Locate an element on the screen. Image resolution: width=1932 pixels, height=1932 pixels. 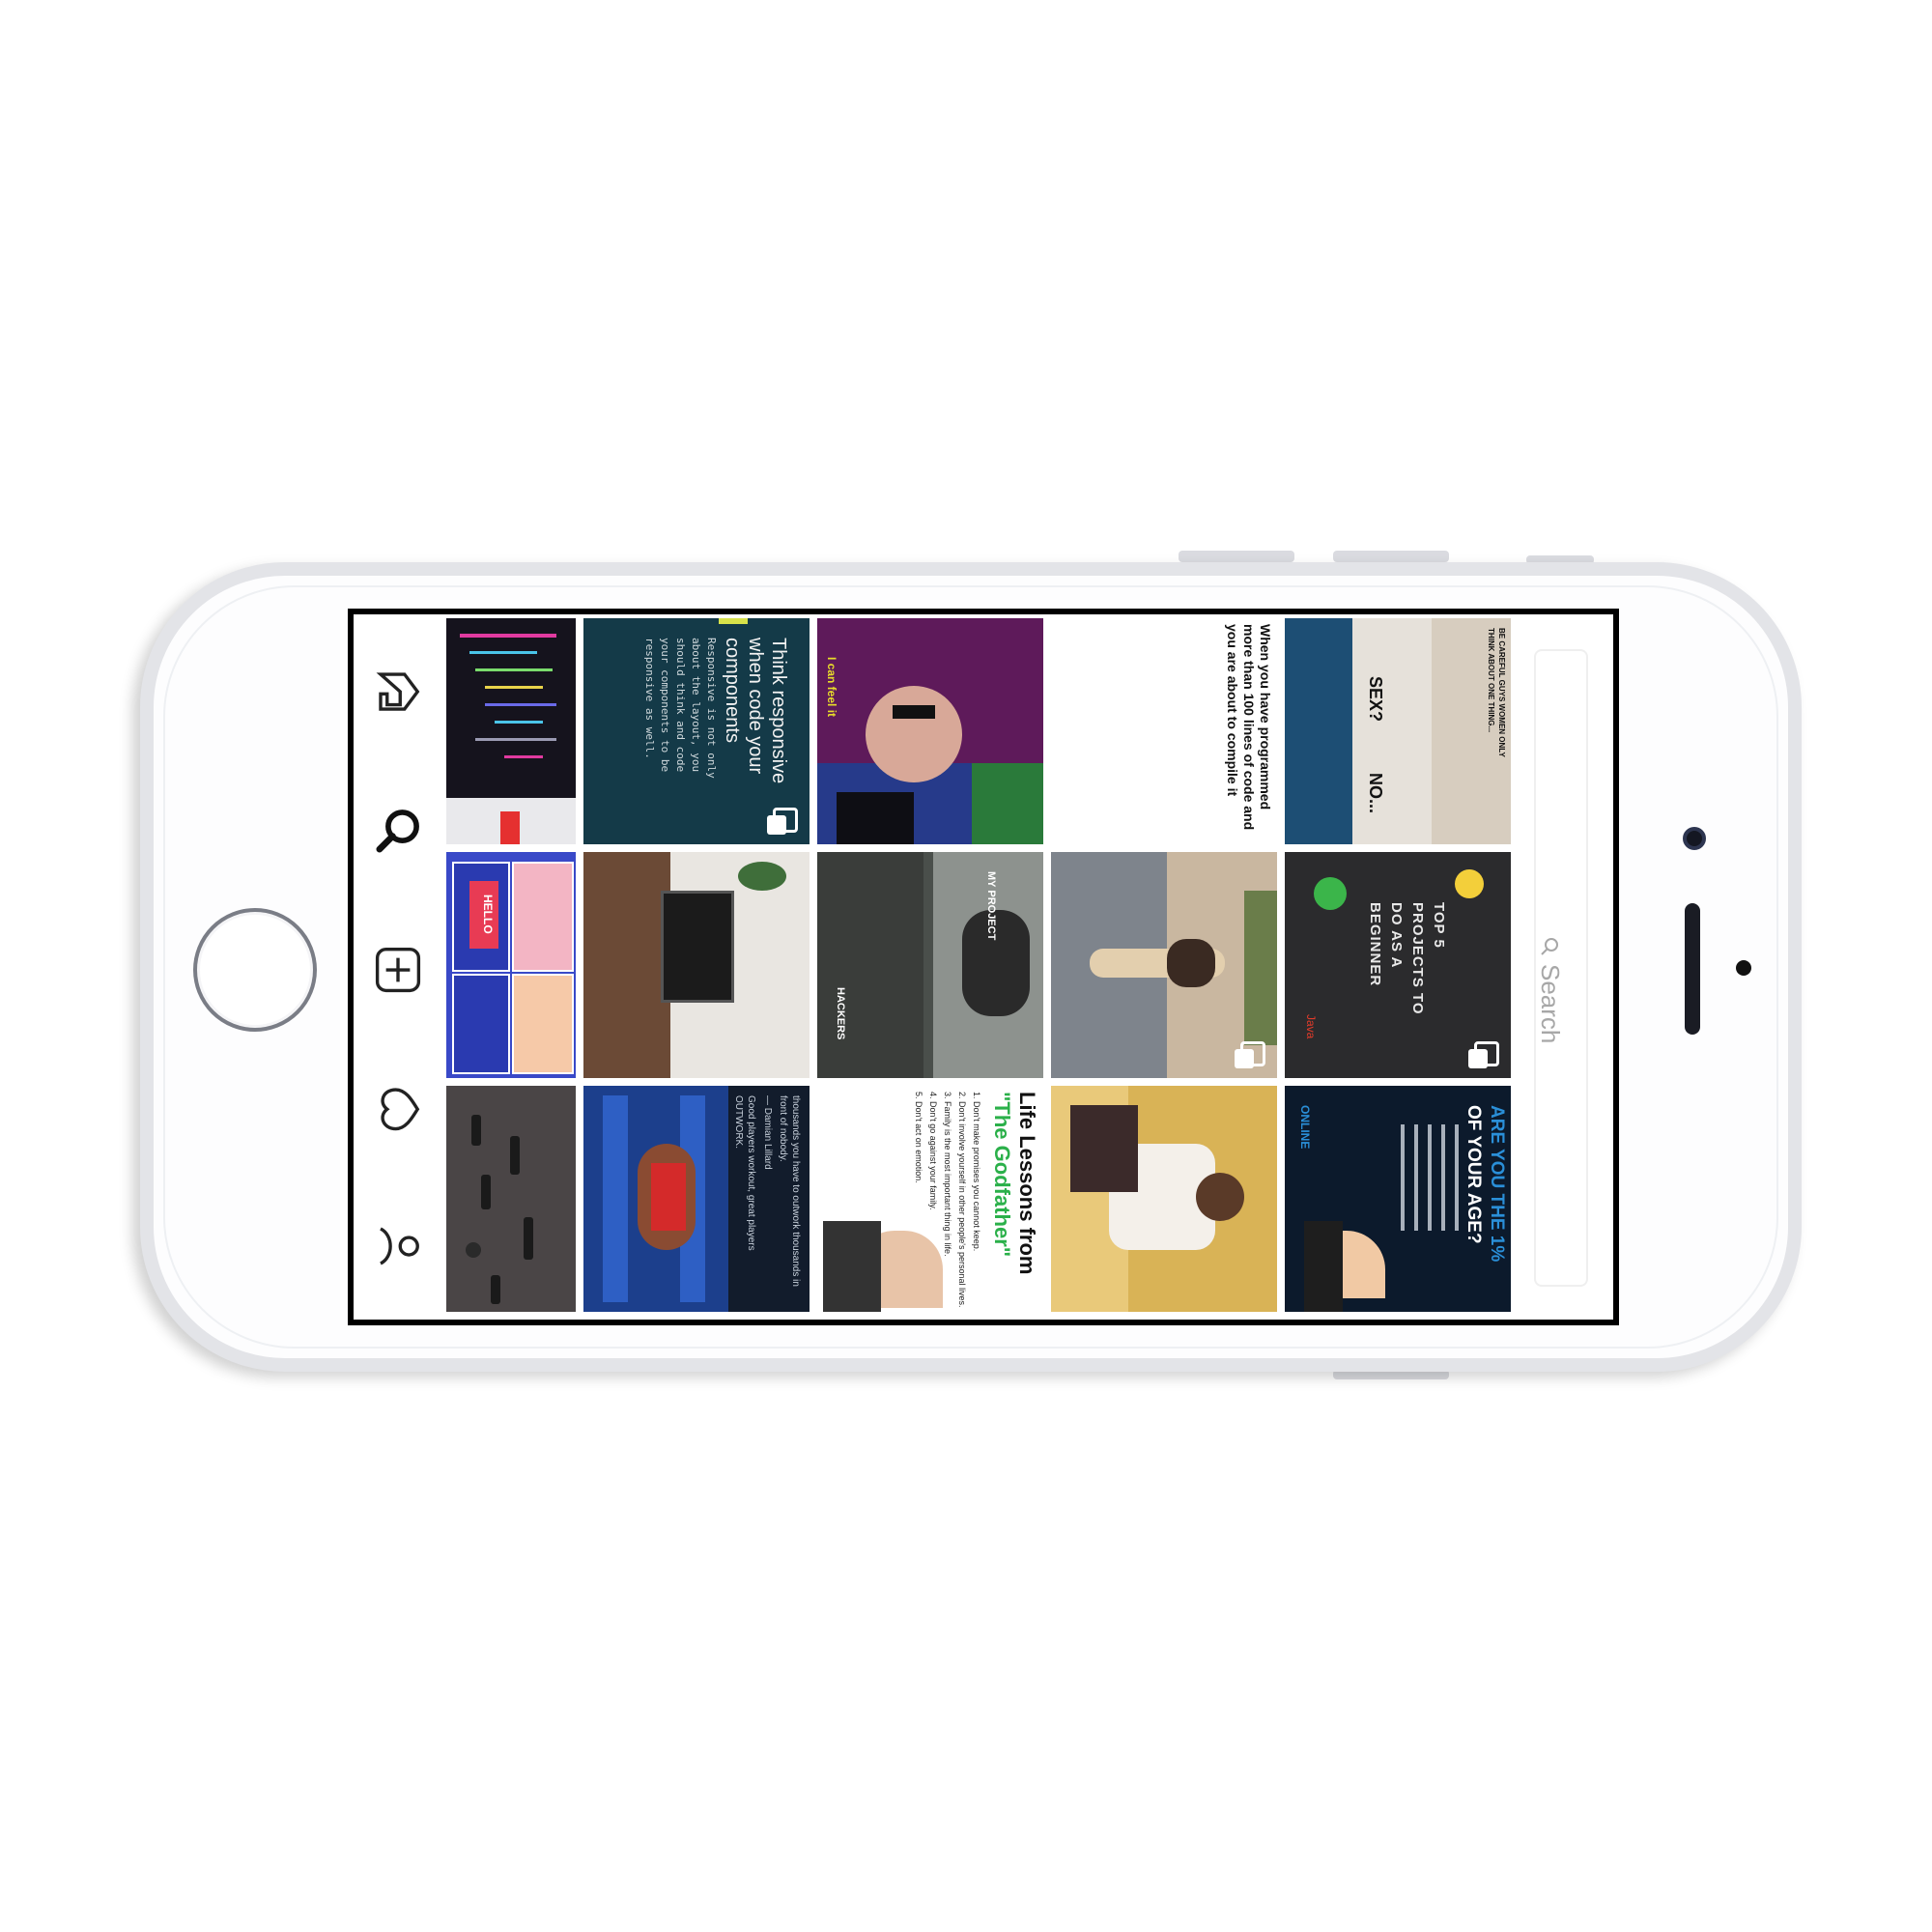
proximity-sensor is located at coordinates (1743, 968).